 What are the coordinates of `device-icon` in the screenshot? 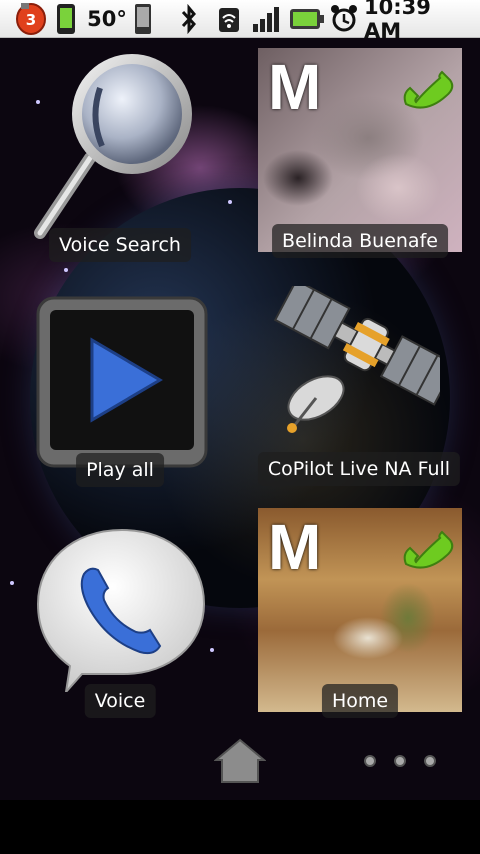 It's located at (143, 19).